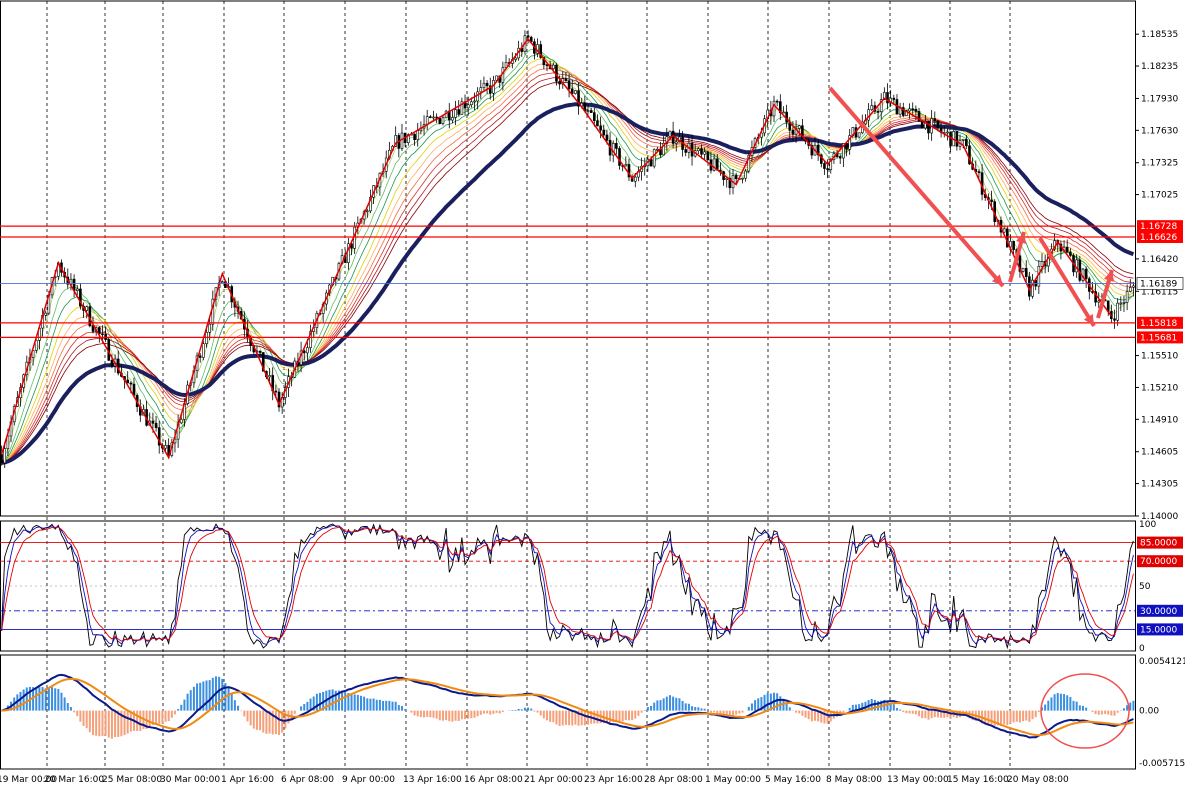 This screenshot has height=787, width=1185. Describe the element at coordinates (1038, 780) in the screenshot. I see `x-tick-label: 20 May 08:00` at that location.